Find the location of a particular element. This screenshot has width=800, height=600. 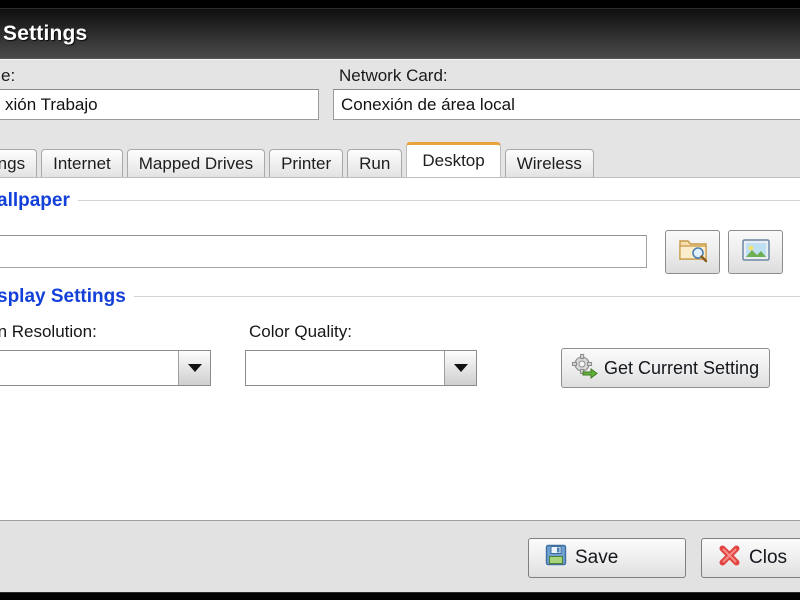

wallpaper-section-title: allpaper is located at coordinates (35, 200).